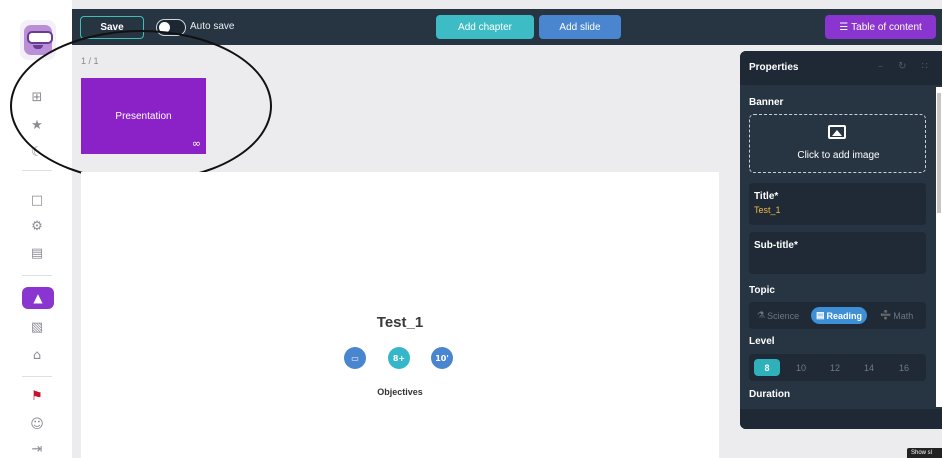  I want to click on user-settings-icon: ☺, so click(37, 424).